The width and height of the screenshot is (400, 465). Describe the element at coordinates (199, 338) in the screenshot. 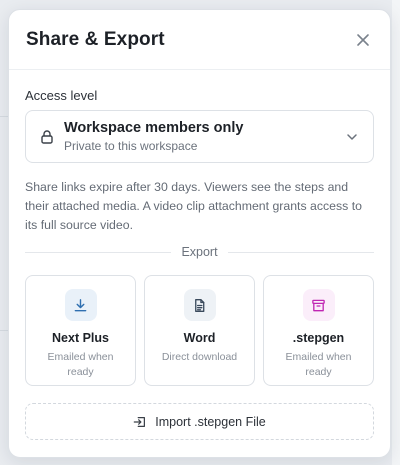

I see `export-option-title: Word` at that location.